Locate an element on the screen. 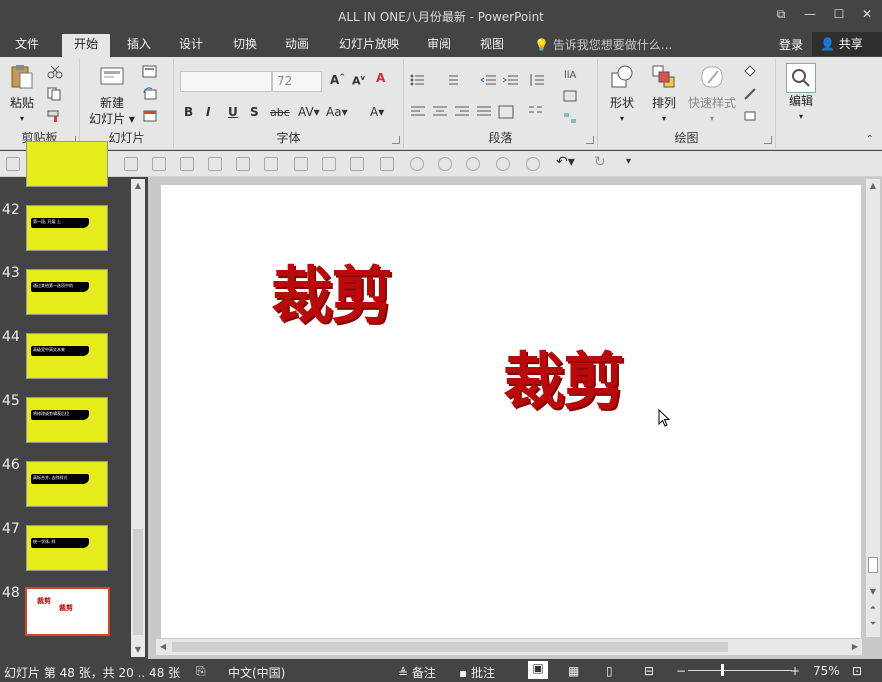 Image resolution: width=882 pixels, height=682 pixels. redo-icon: ↻ is located at coordinates (600, 162).